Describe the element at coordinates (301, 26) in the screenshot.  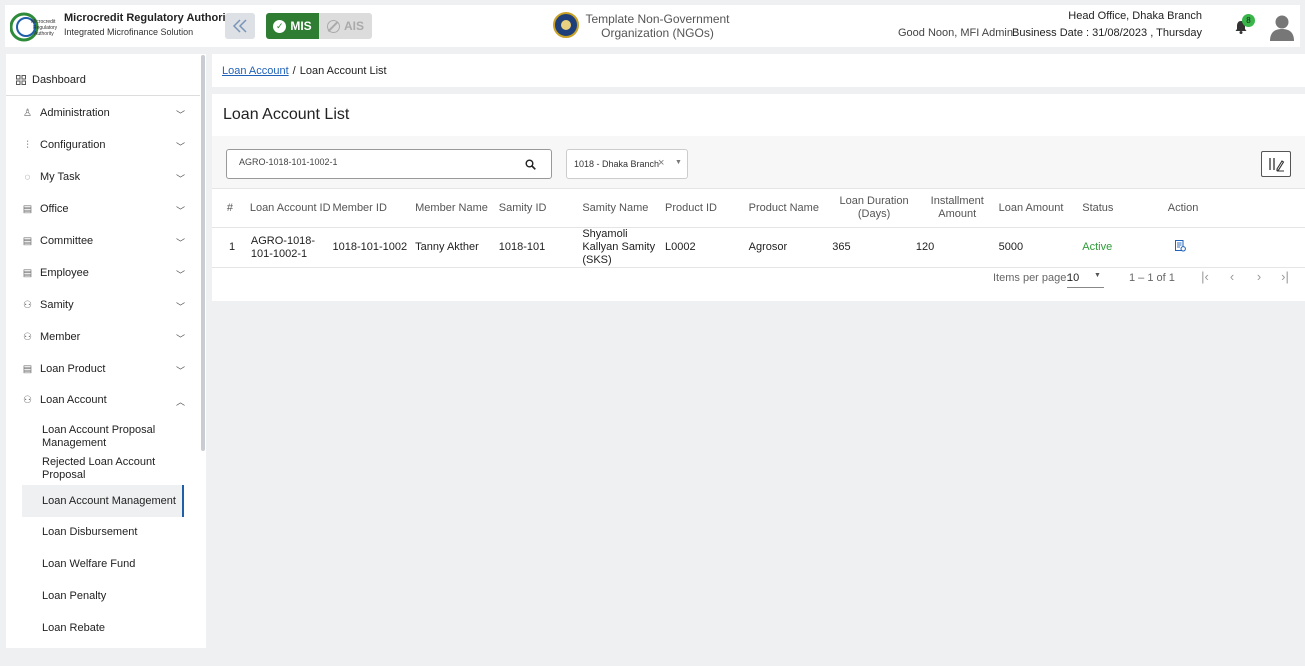
I see `mode-mis-label: MIS` at that location.